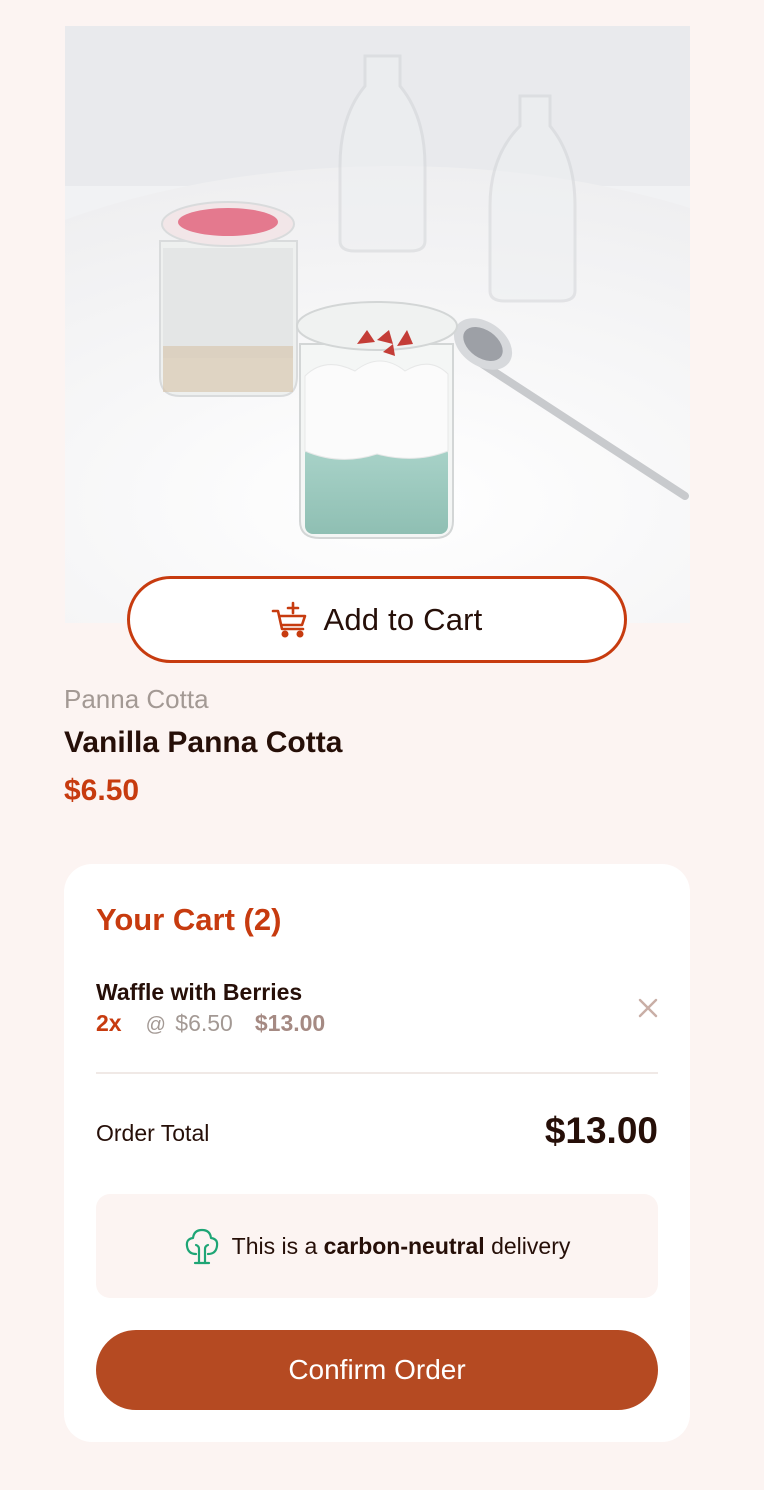 This screenshot has width=764, height=1490. What do you see at coordinates (290, 1023) in the screenshot?
I see `cart-item-line-total: $13.00` at bounding box center [290, 1023].